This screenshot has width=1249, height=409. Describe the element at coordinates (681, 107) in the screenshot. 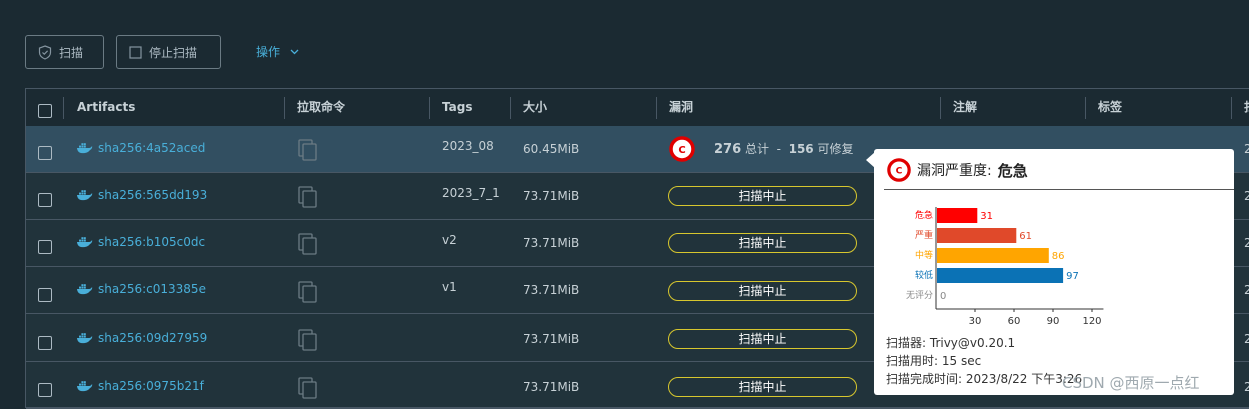

I see `column-header-vulnerabilities: 漏洞` at that location.